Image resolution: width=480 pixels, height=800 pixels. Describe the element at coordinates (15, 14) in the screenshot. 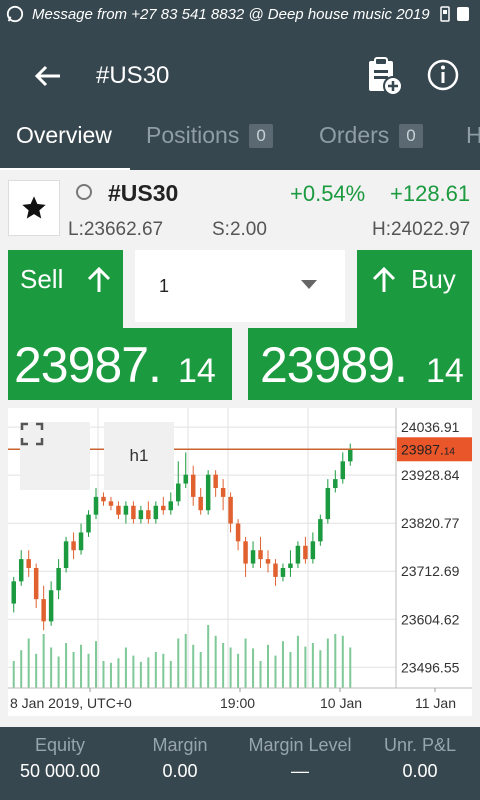

I see `whatsapp-icon` at that location.